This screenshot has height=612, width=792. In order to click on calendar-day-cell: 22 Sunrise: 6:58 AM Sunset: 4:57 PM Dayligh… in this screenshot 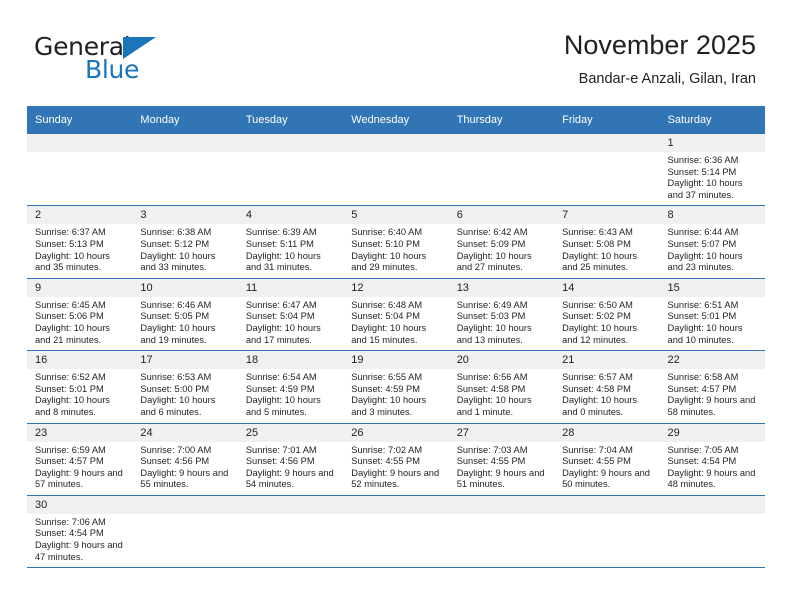, I will do `click(712, 387)`.